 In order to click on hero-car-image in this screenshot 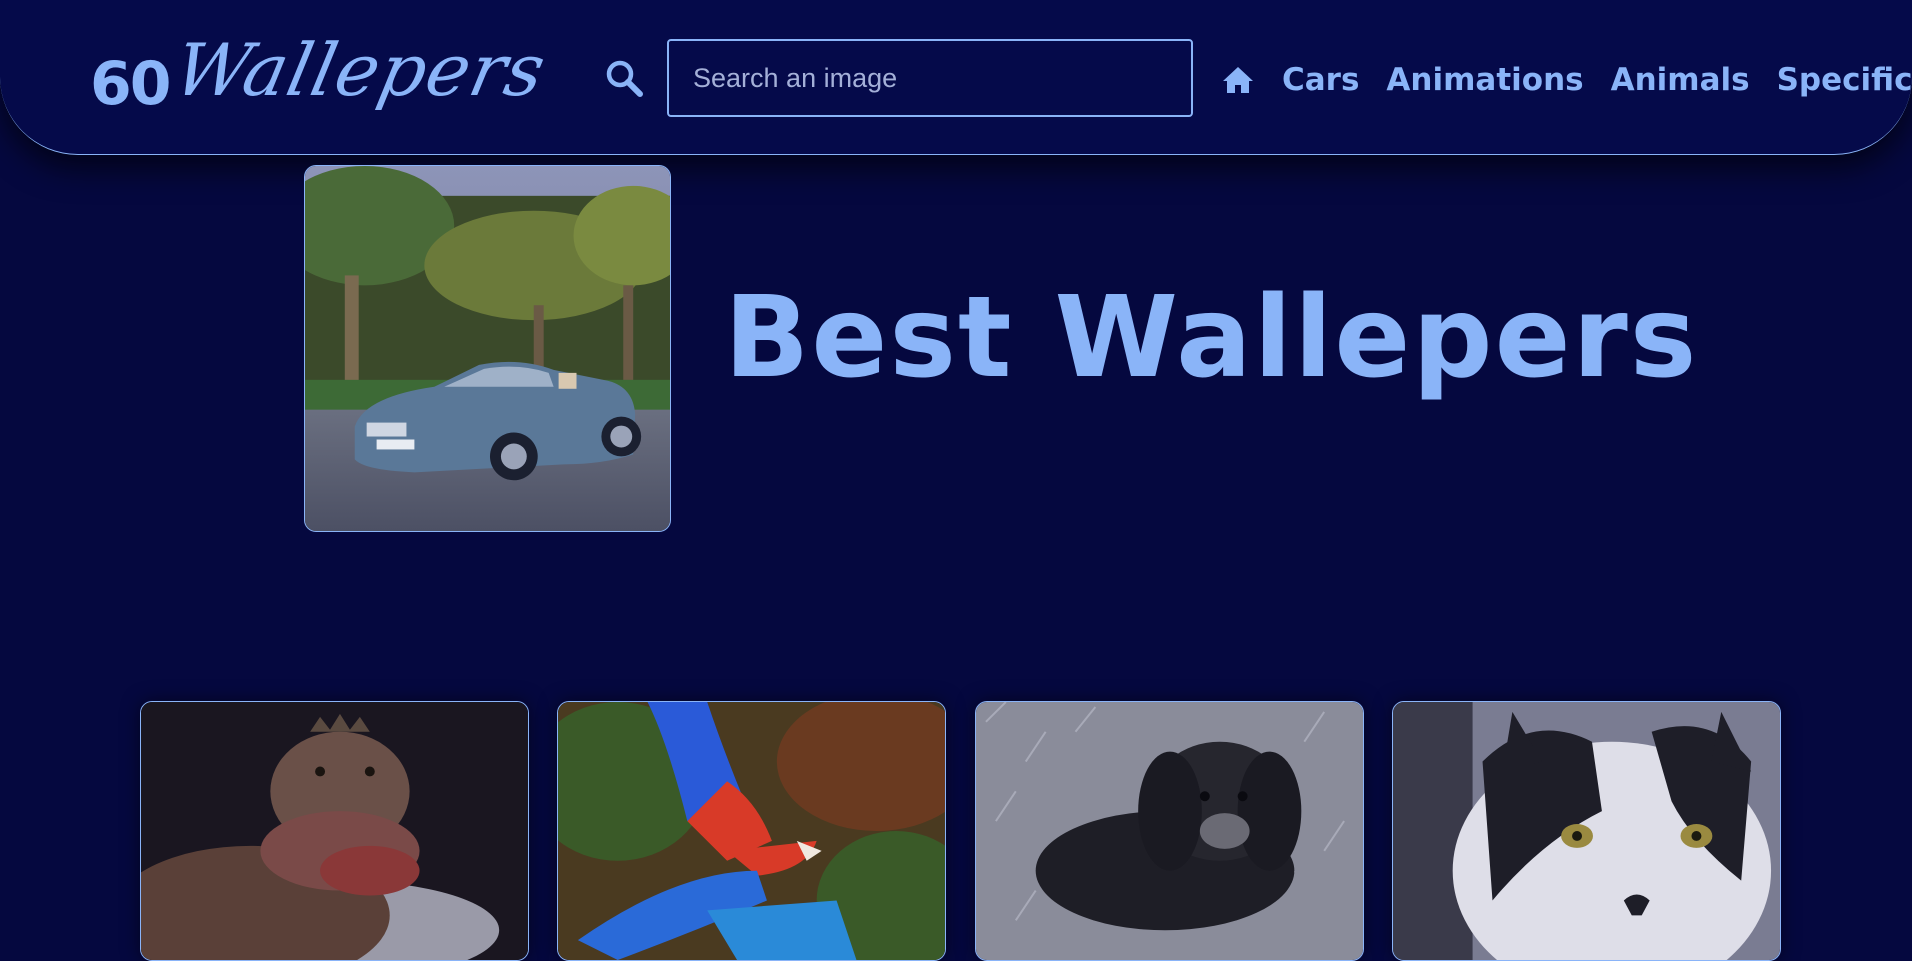, I will do `click(487, 348)`.